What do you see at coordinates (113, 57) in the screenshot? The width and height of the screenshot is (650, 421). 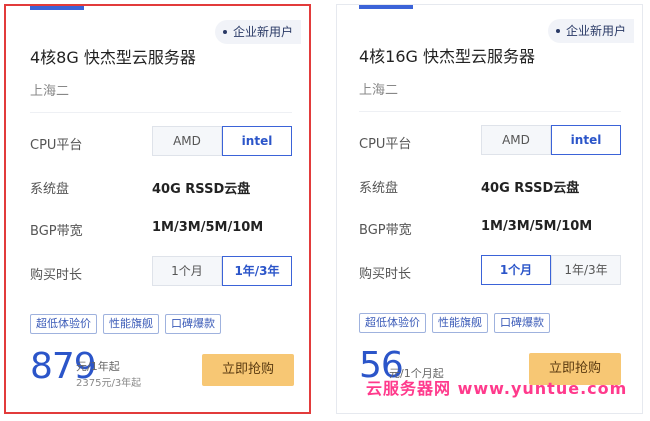 I see `product-title: 4核8G 快杰型云服务器` at bounding box center [113, 57].